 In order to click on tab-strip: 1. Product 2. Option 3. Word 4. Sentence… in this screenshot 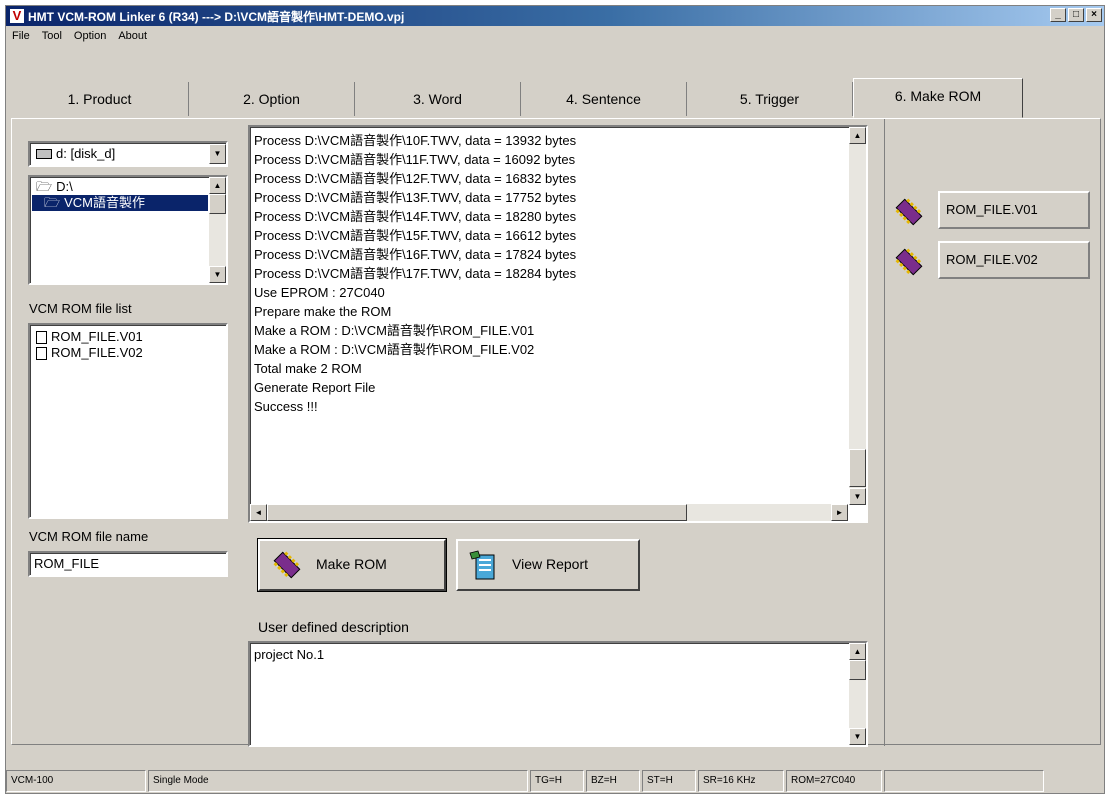, I will do `click(558, 98)`.